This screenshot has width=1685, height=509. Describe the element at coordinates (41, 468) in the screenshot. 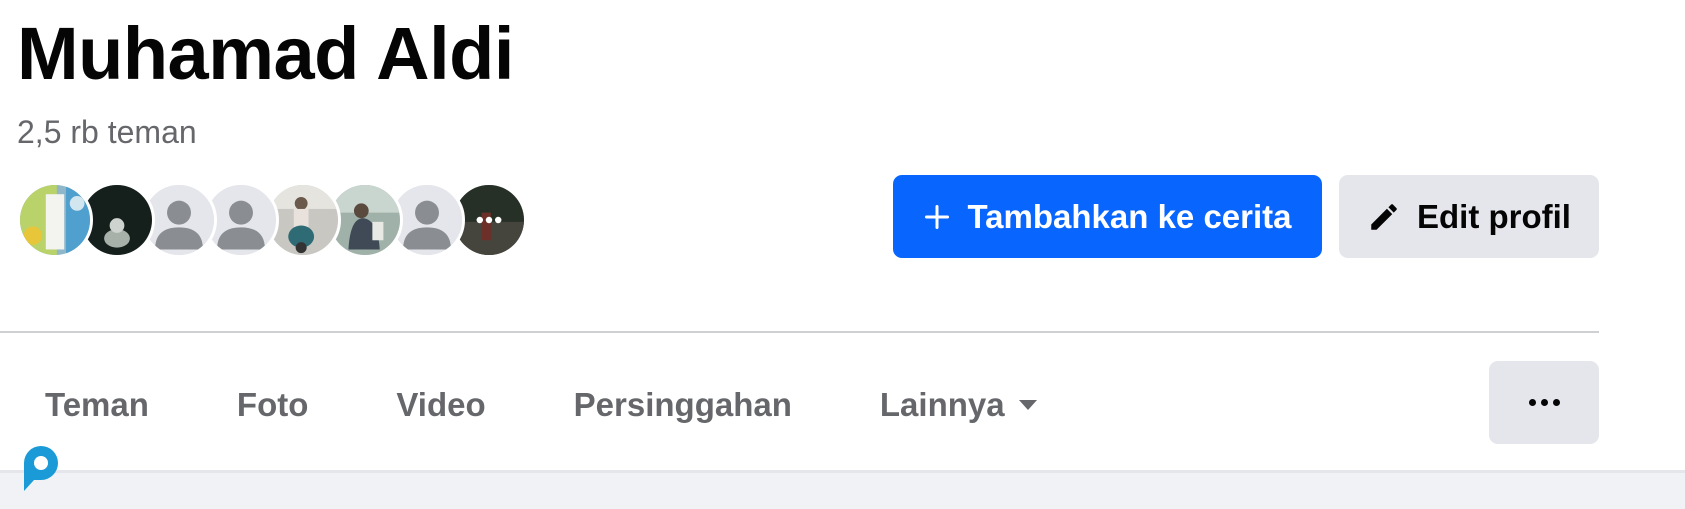

I see `watermark-logo-icon` at that location.